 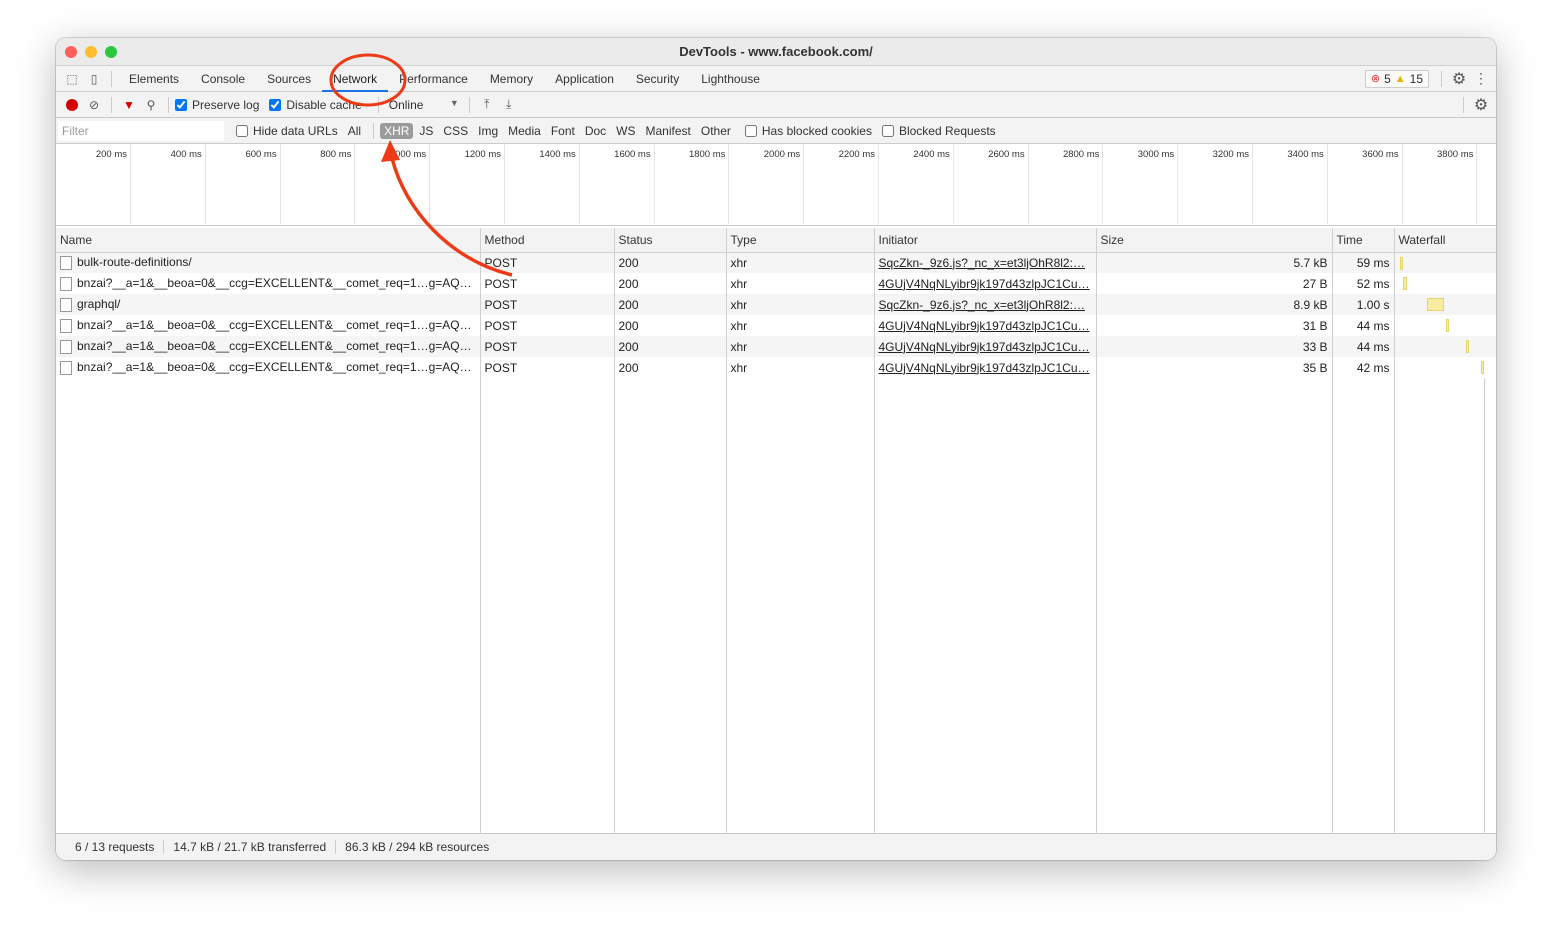 What do you see at coordinates (94, 105) in the screenshot?
I see `clear-icon: ⊘` at bounding box center [94, 105].